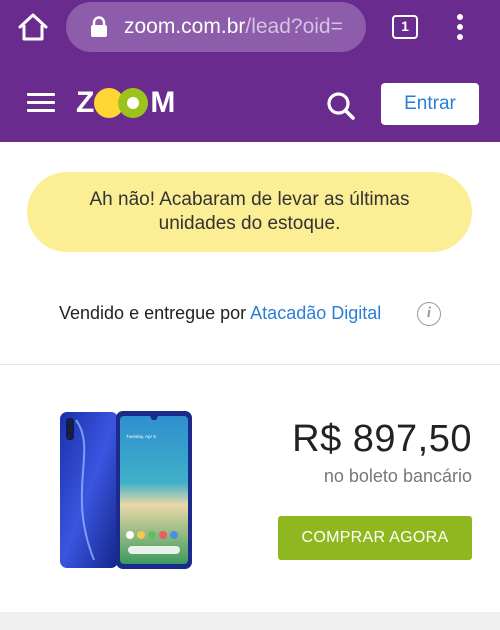 The width and height of the screenshot is (500, 630). What do you see at coordinates (315, 313) in the screenshot?
I see `seller-link: Atacadão Digital` at bounding box center [315, 313].